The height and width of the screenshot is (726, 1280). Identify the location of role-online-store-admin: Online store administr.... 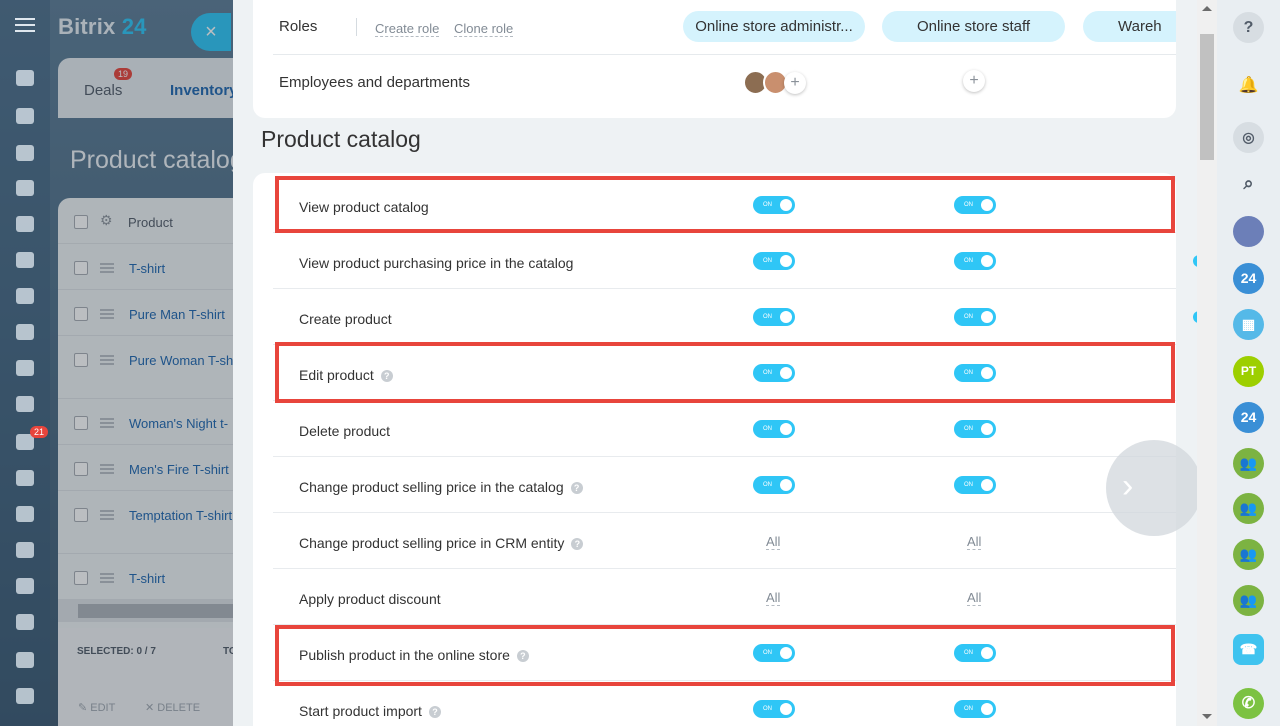
(774, 26).